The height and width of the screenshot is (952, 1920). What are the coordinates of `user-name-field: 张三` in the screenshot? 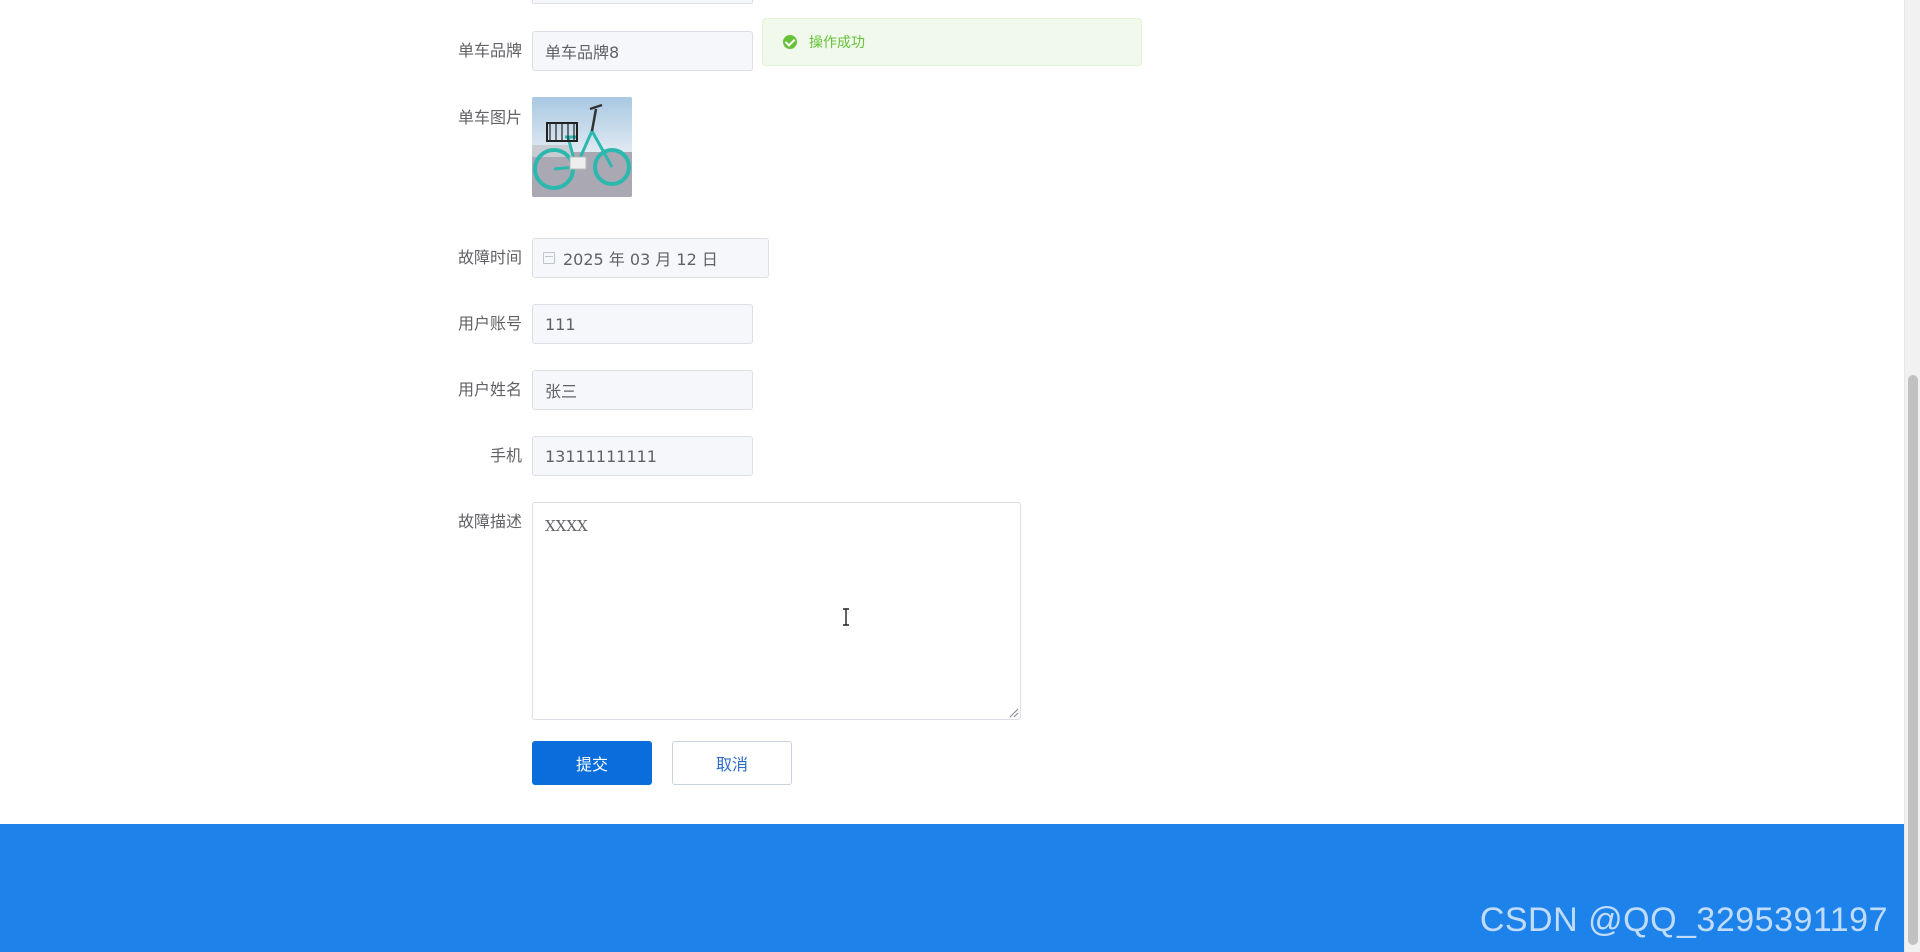 It's located at (642, 390).